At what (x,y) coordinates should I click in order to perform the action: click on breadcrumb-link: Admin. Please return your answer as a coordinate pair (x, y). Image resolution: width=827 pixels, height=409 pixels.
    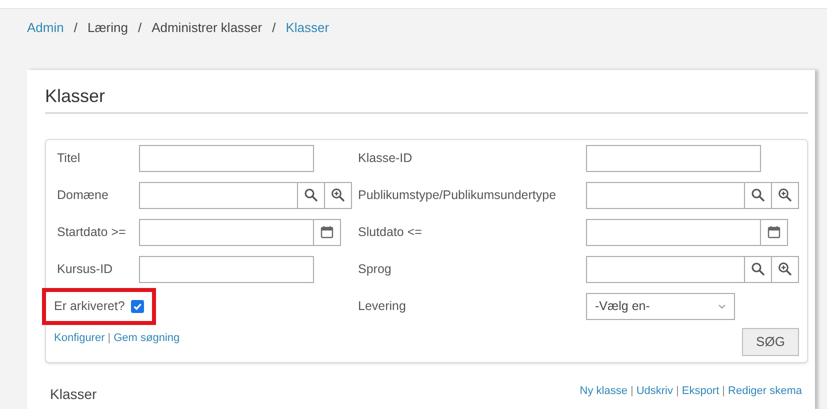
    Looking at the image, I should click on (45, 44).